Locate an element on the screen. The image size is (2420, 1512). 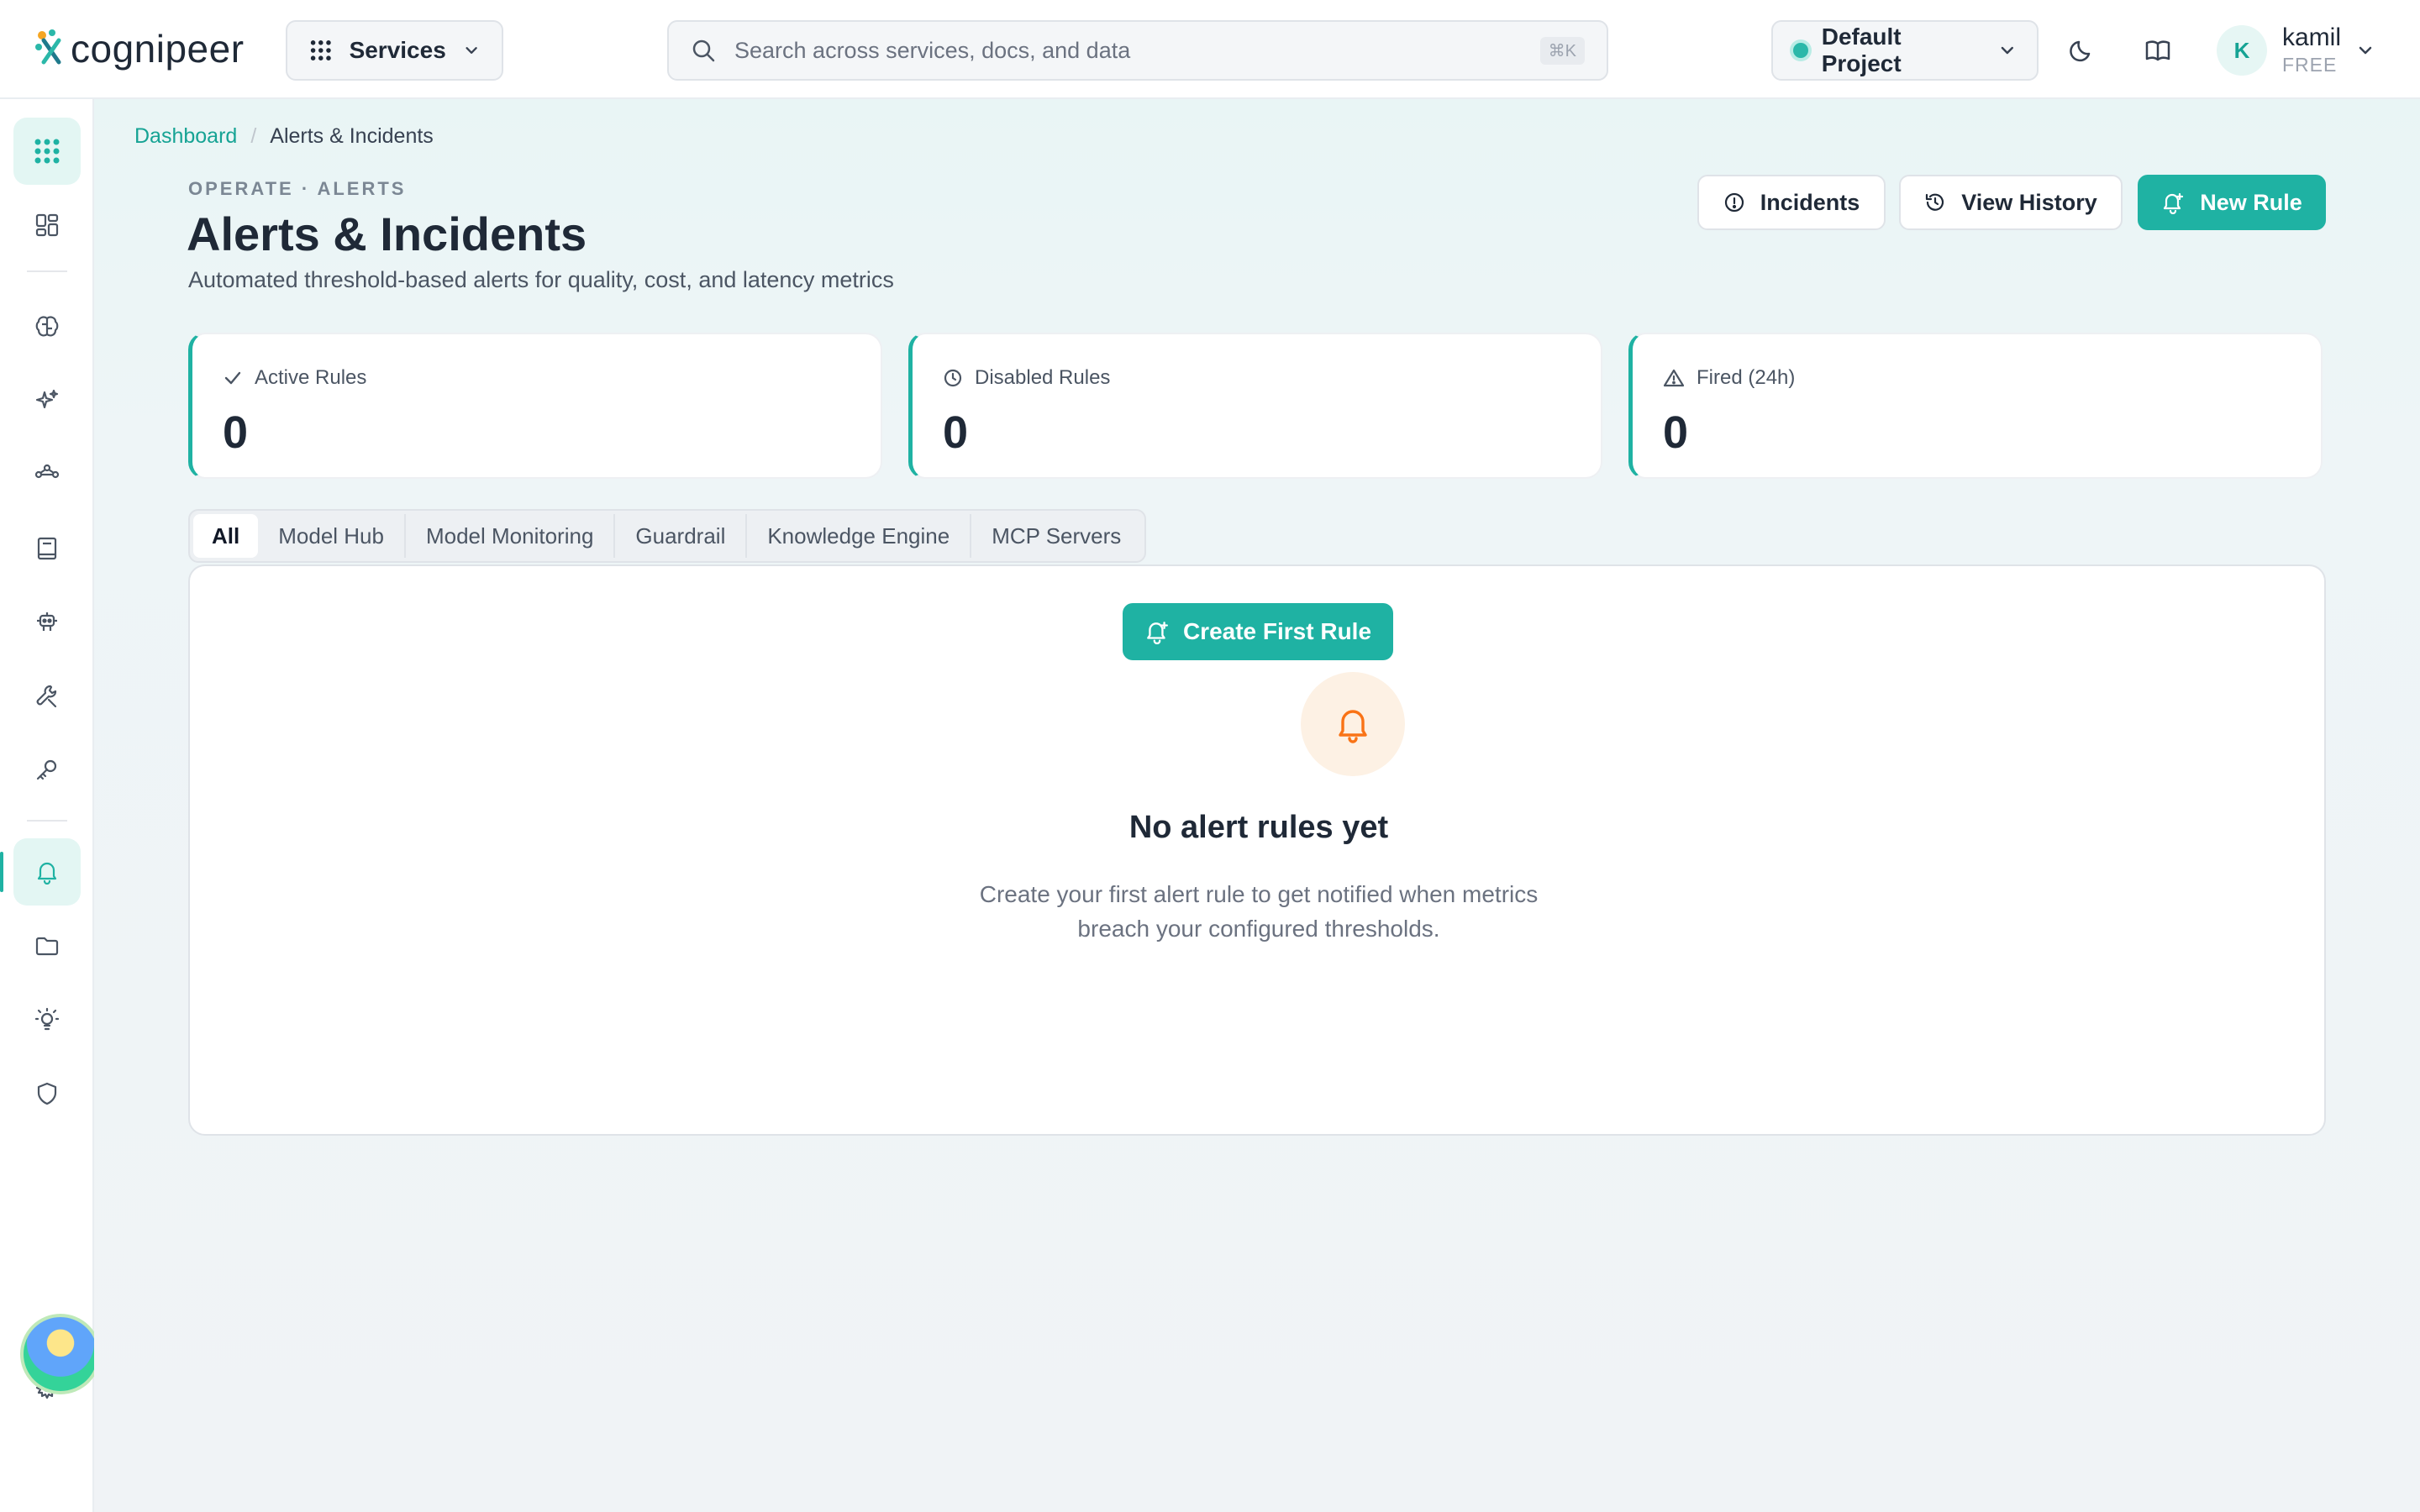
sidebar-item-agents is located at coordinates (47, 622).